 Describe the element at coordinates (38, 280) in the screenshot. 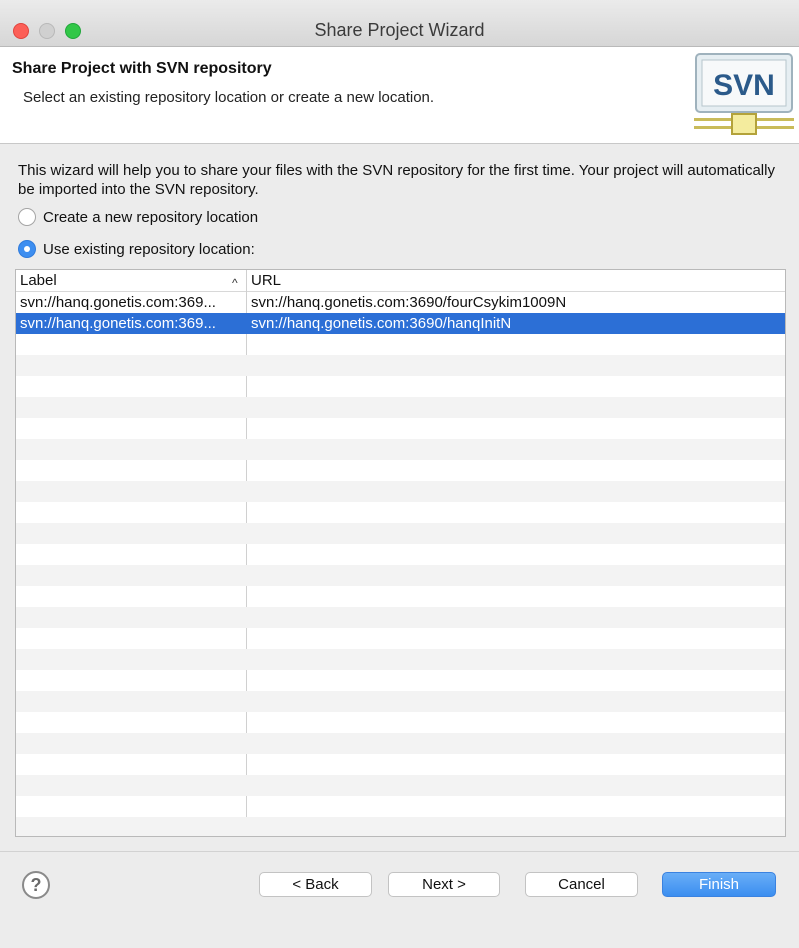

I see `column-header-label-text: Label` at that location.